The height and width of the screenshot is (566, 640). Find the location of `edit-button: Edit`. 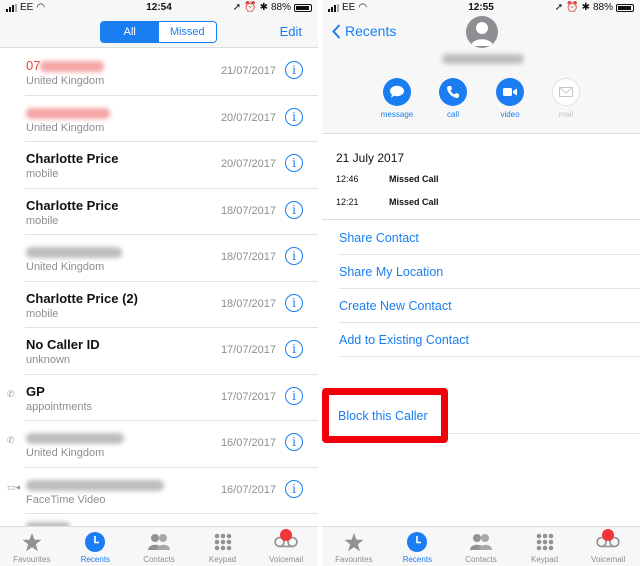

edit-button: Edit is located at coordinates (291, 31).